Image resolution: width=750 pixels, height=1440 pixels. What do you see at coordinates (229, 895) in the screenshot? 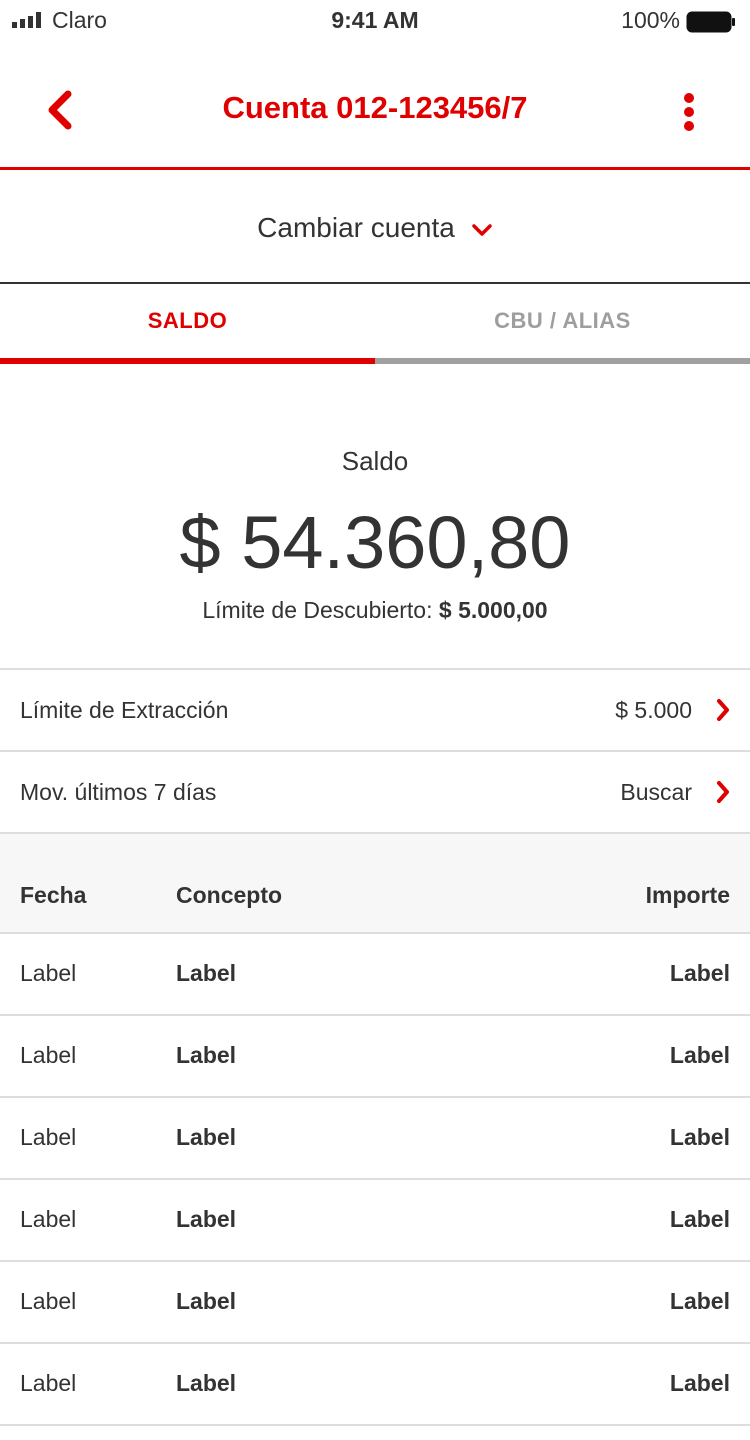
I see `column-header-concepto: Concepto` at bounding box center [229, 895].